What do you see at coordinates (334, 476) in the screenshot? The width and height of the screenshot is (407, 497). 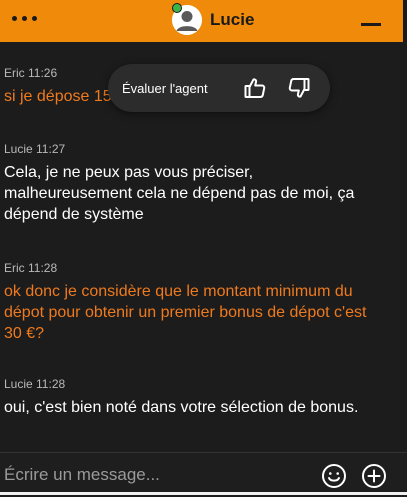 I see `emoji-icon` at bounding box center [334, 476].